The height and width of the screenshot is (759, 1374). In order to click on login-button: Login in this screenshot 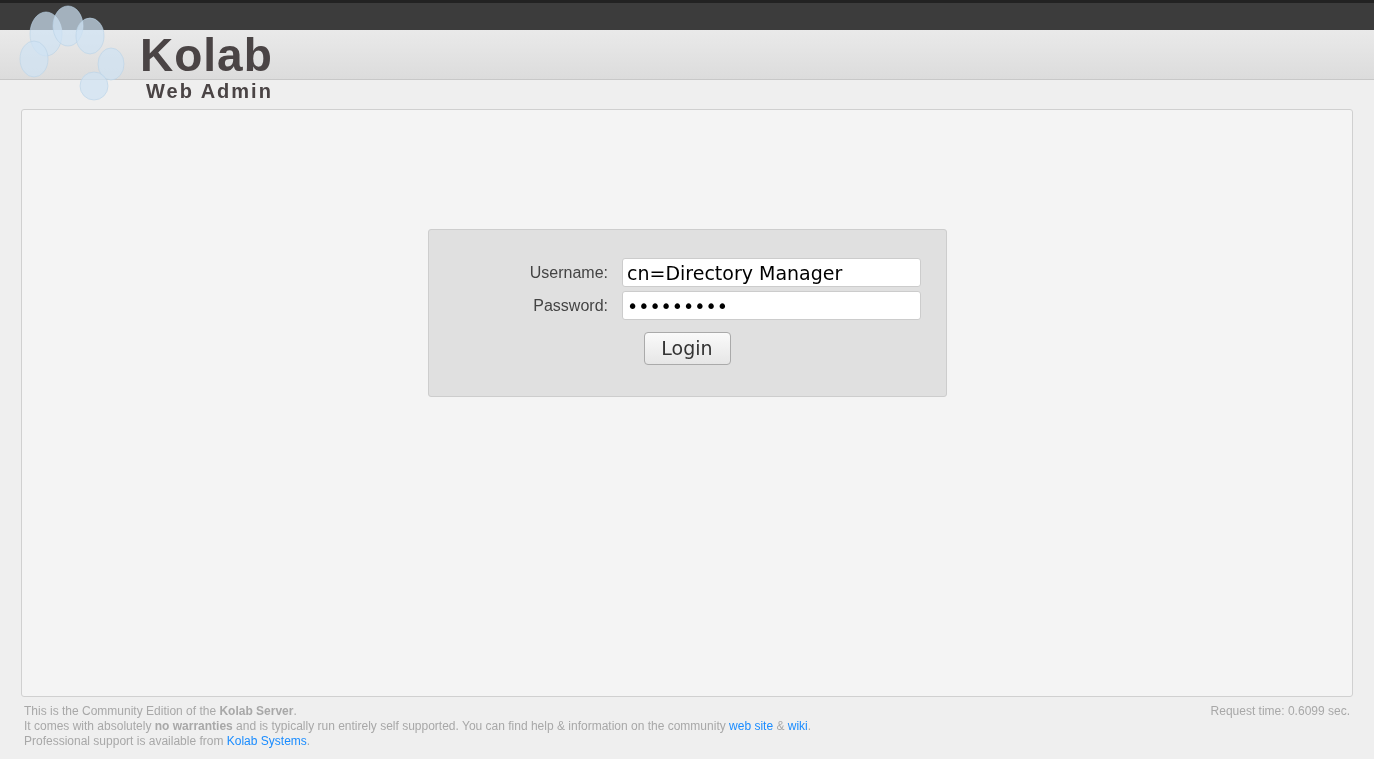, I will do `click(687, 348)`.